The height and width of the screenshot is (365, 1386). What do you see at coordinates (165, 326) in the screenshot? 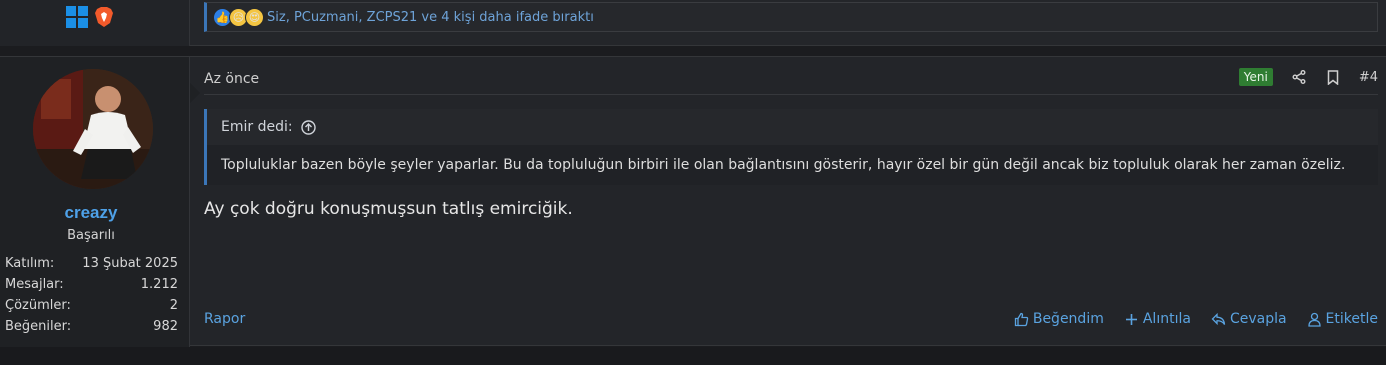
I see `stat-value: 982` at bounding box center [165, 326].